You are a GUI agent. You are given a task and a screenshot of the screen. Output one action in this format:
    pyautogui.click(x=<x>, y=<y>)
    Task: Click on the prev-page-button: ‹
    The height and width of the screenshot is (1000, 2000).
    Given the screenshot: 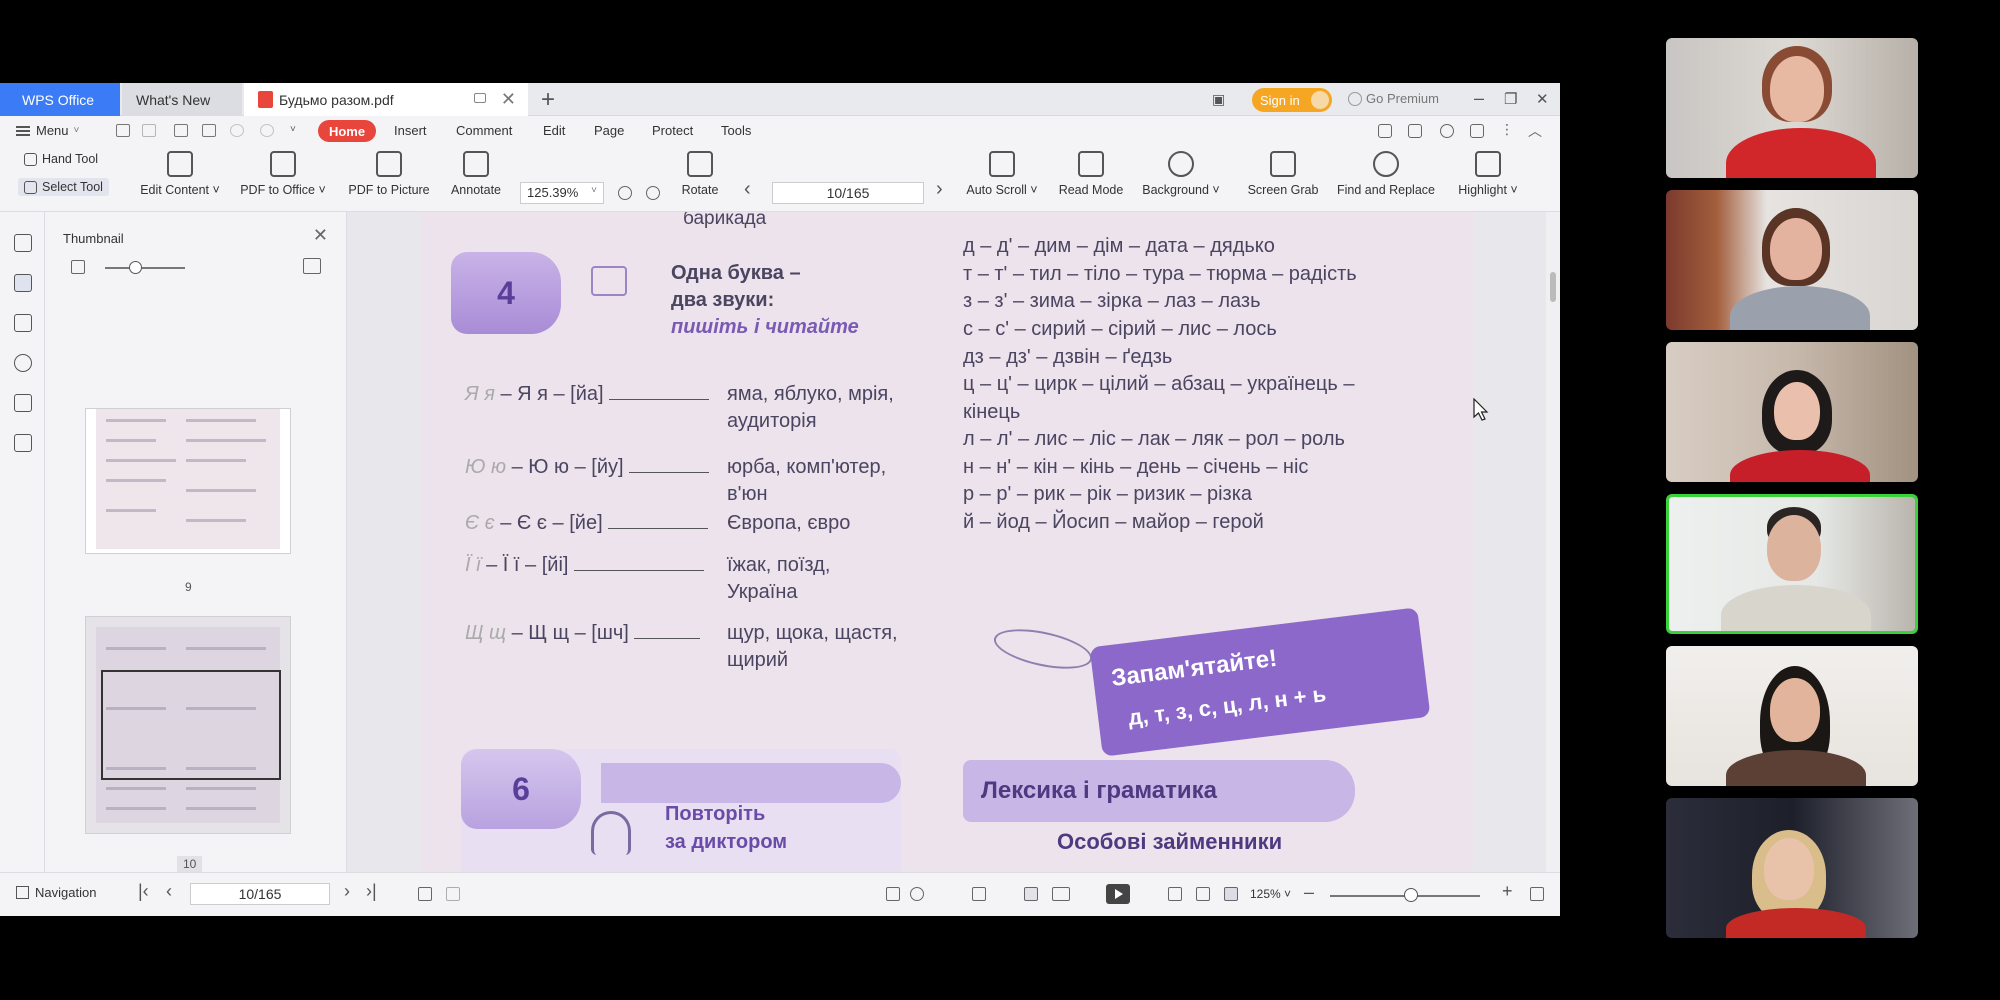 What is the action you would take?
    pyautogui.click(x=747, y=189)
    